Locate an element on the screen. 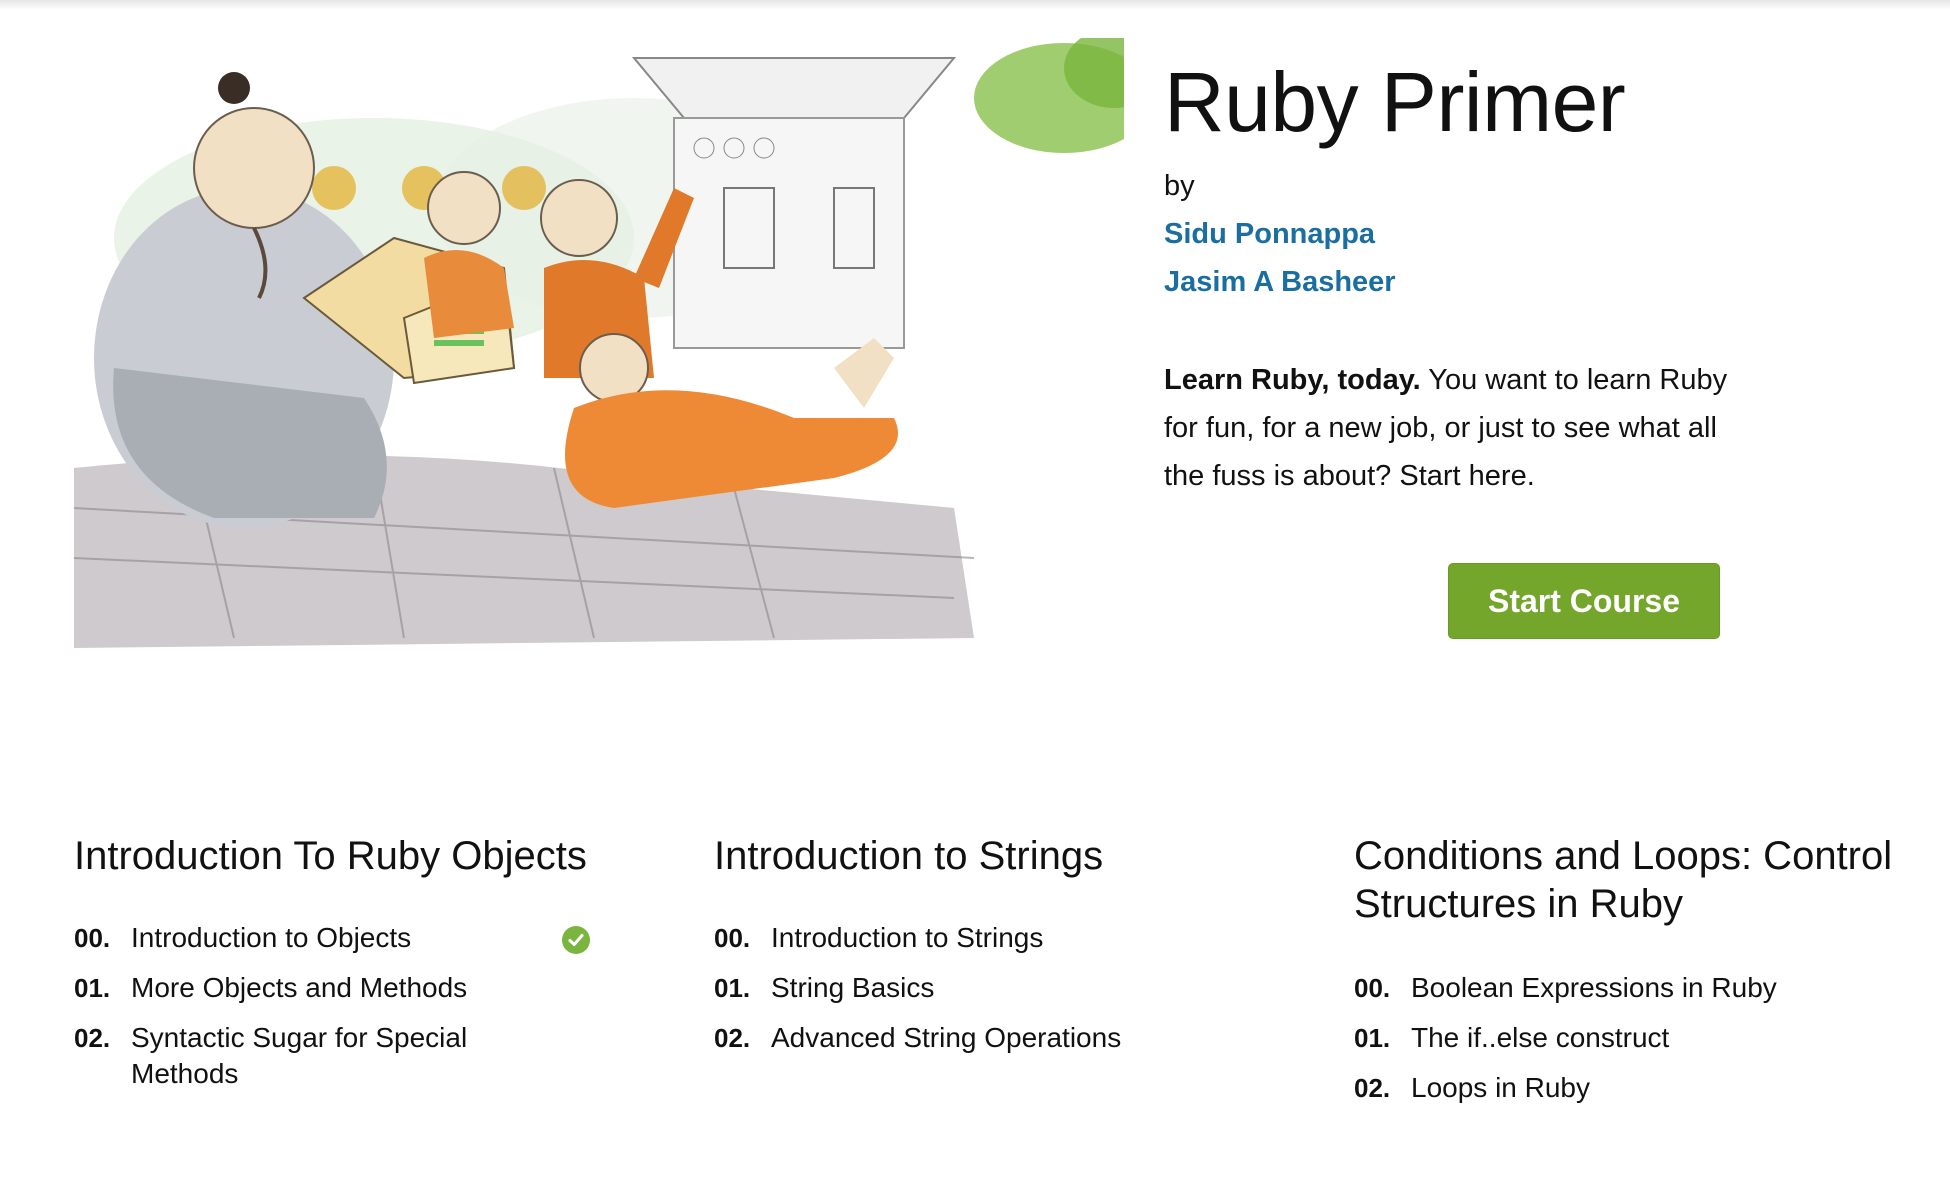 The width and height of the screenshot is (1950, 1192). start-course-button: Start Course is located at coordinates (1584, 601).